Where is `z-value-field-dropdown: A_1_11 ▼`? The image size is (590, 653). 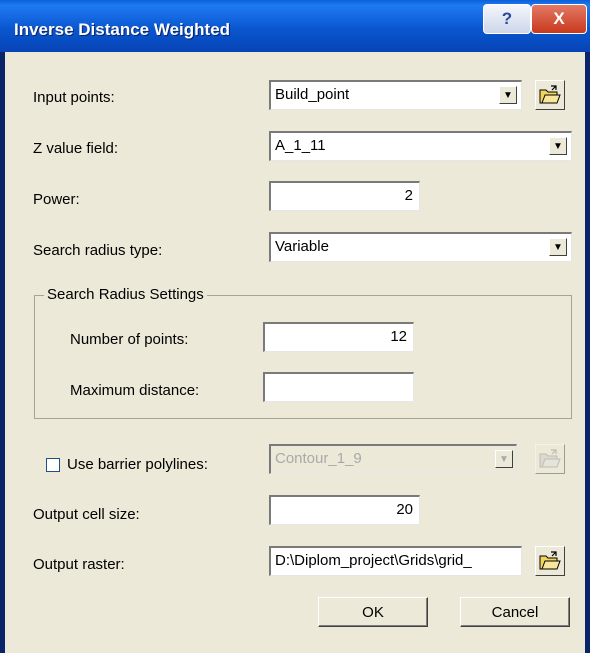 z-value-field-dropdown: A_1_11 ▼ is located at coordinates (420, 146).